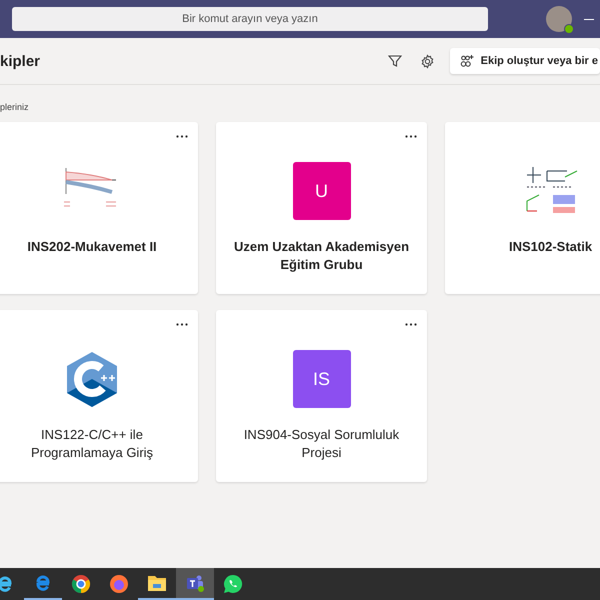 The image size is (600, 600). I want to click on section-label: pleriniz, so click(15, 107).